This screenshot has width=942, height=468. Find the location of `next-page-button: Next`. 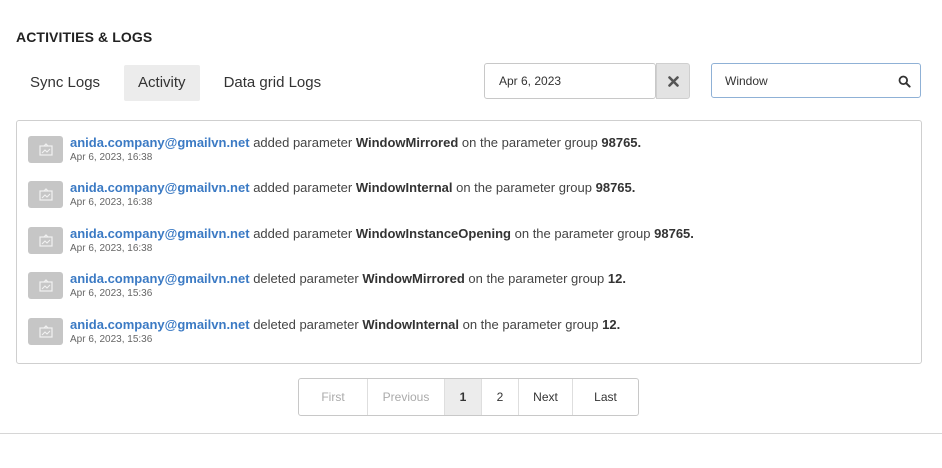

next-page-button: Next is located at coordinates (545, 397).